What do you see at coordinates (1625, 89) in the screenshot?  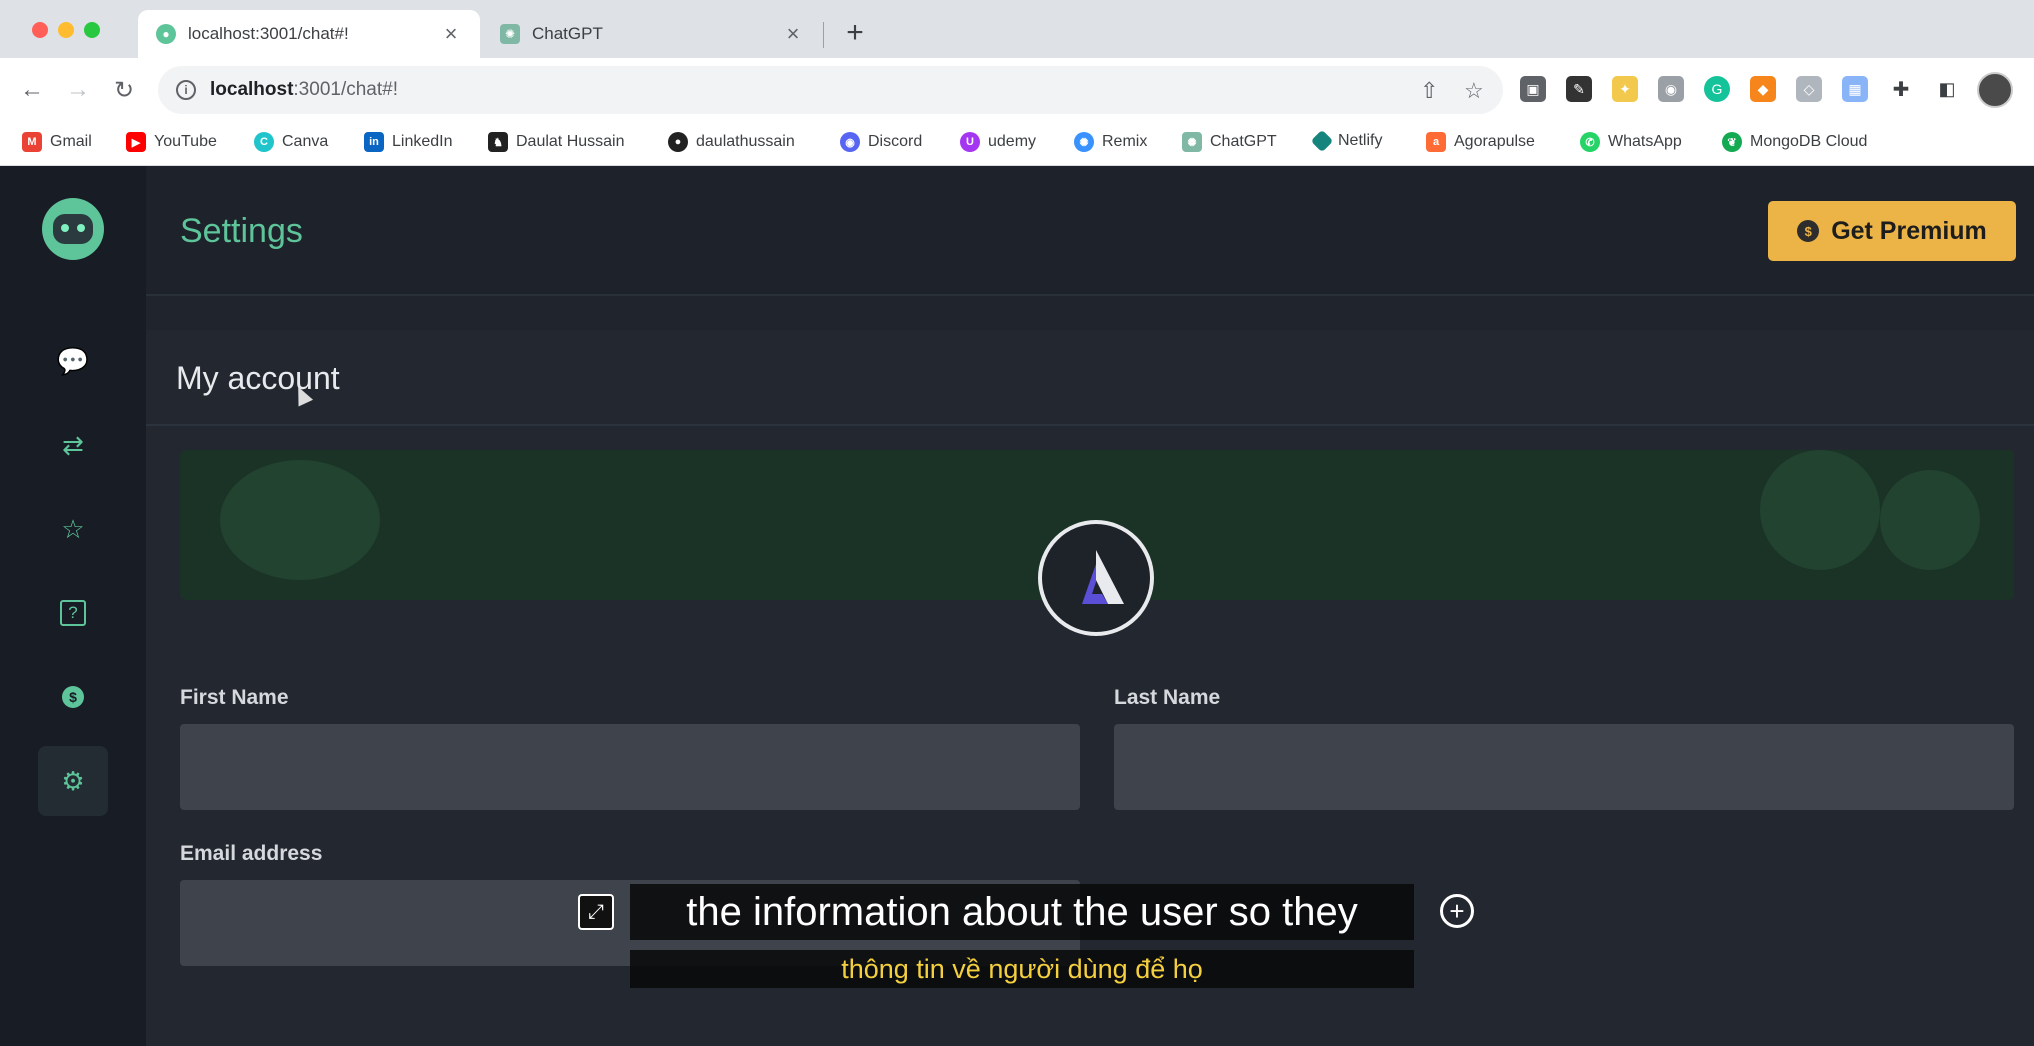 I see `extension-note-icon: ✦` at bounding box center [1625, 89].